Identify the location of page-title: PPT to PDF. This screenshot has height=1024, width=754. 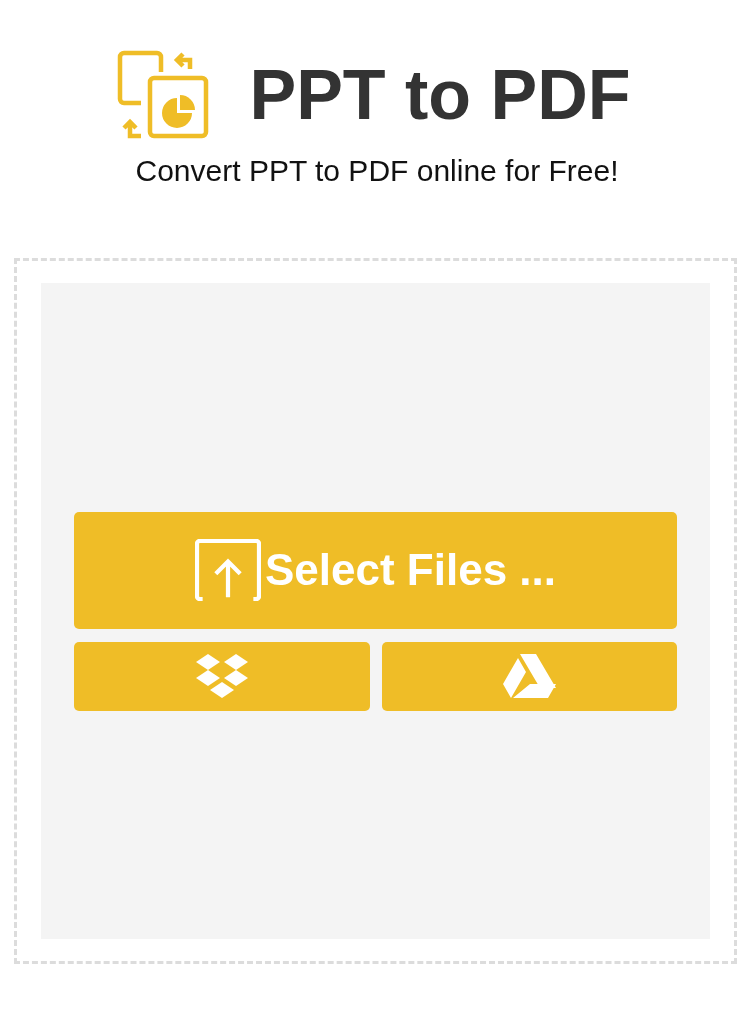
(440, 95).